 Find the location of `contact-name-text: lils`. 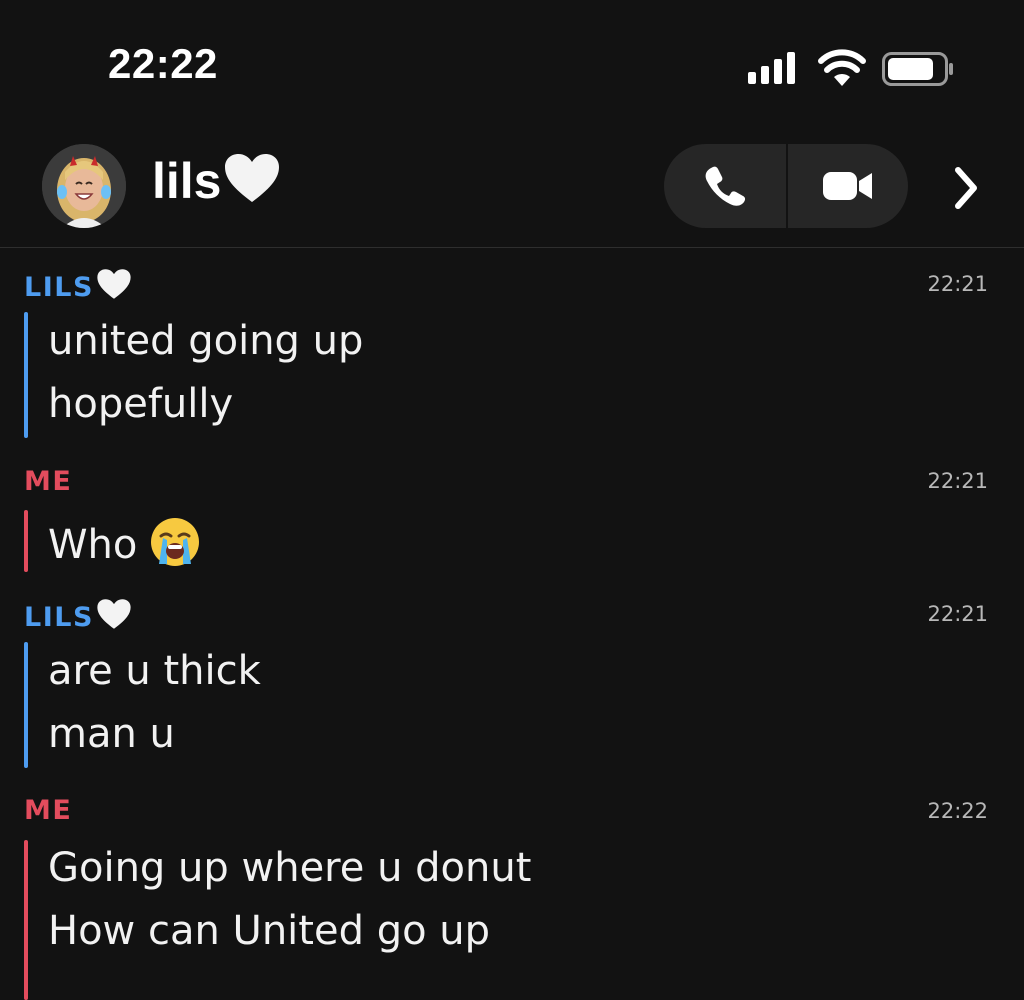

contact-name-text: lils is located at coordinates (187, 181).